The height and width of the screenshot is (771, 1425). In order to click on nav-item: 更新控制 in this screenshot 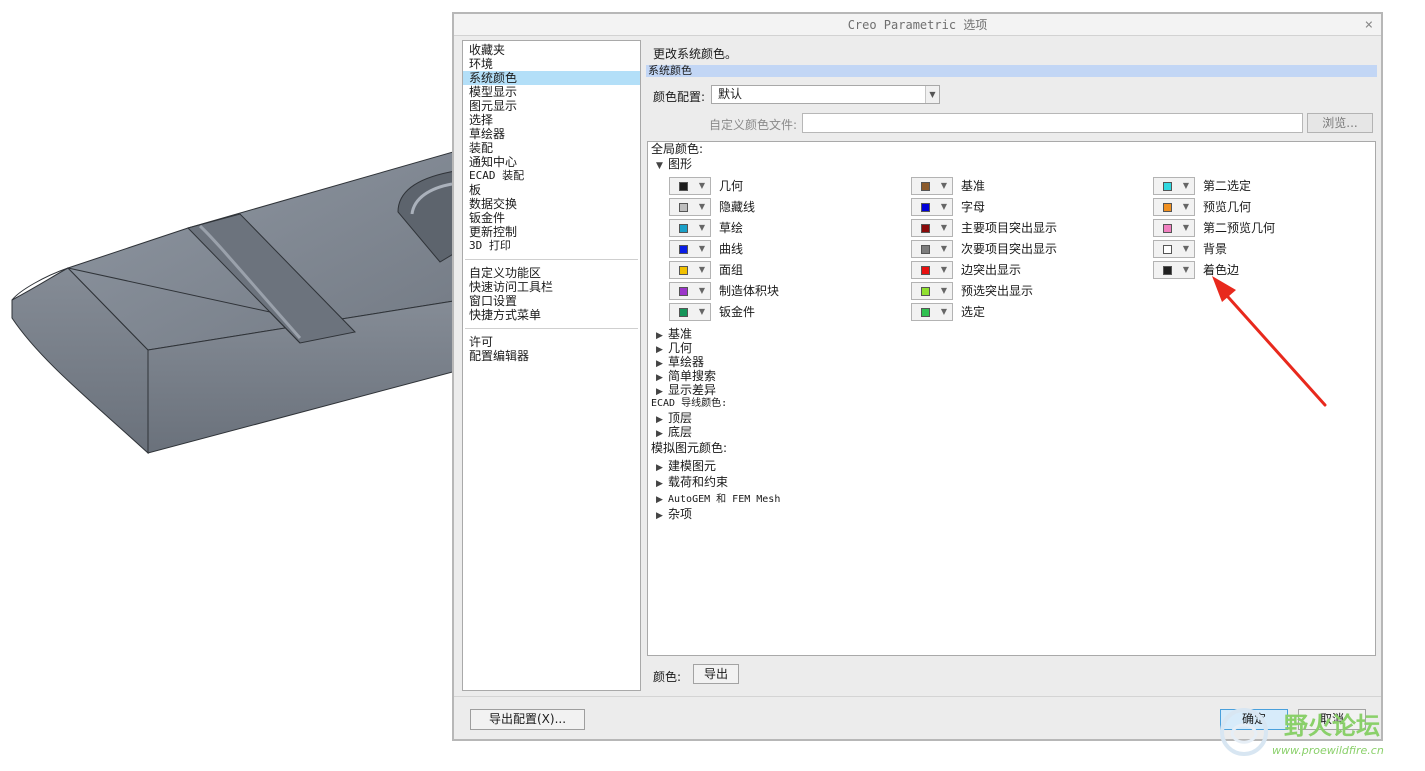, I will do `click(551, 232)`.